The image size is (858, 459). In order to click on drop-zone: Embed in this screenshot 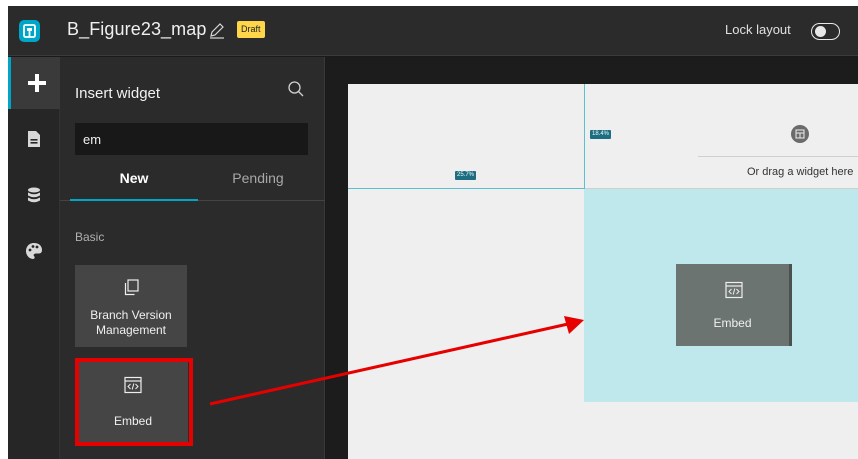, I will do `click(721, 295)`.